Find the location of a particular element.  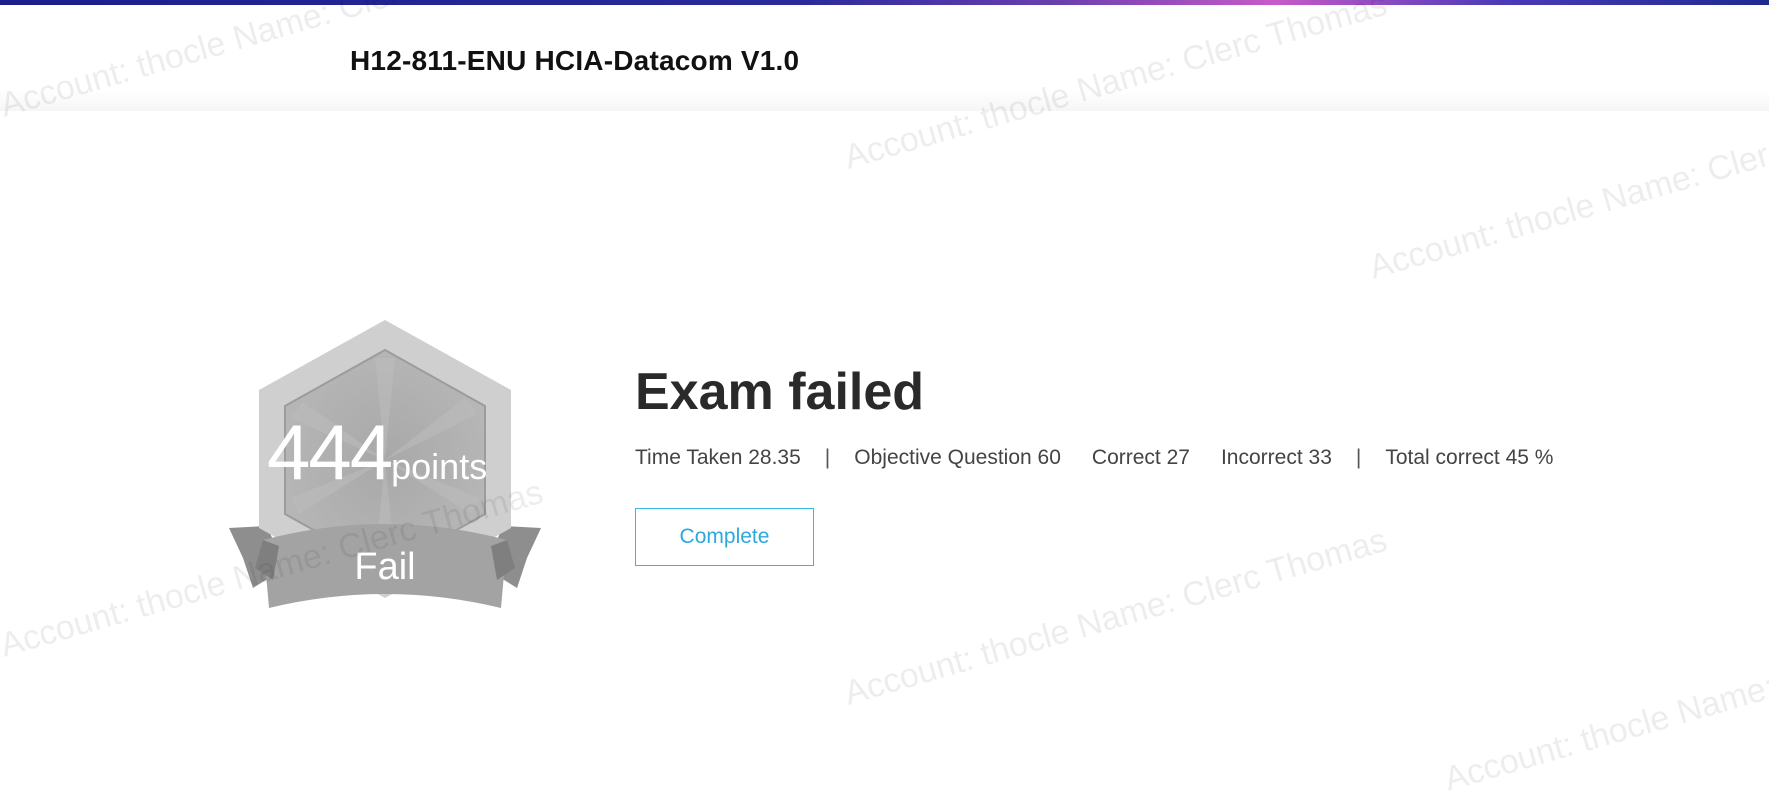

incorrect-label: Incorrect is located at coordinates (1261, 457).